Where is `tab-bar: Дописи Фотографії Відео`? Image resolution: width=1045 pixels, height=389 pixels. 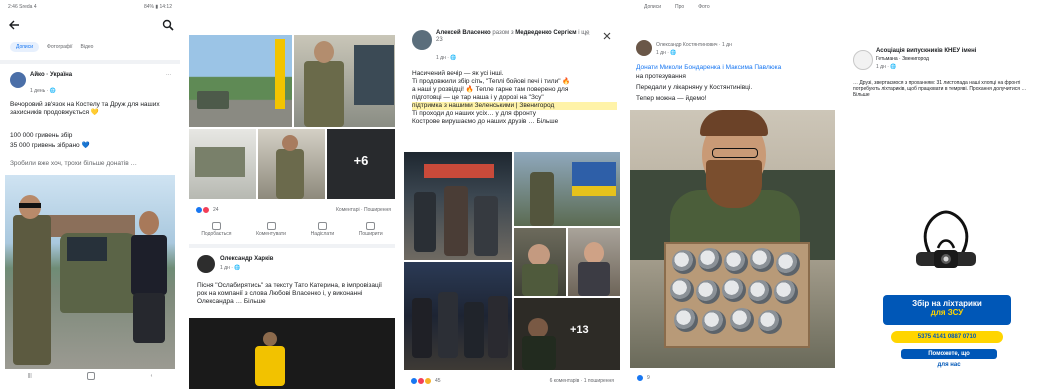
tab-bar: Дописи Фотографії Відео is located at coordinates (51, 47).